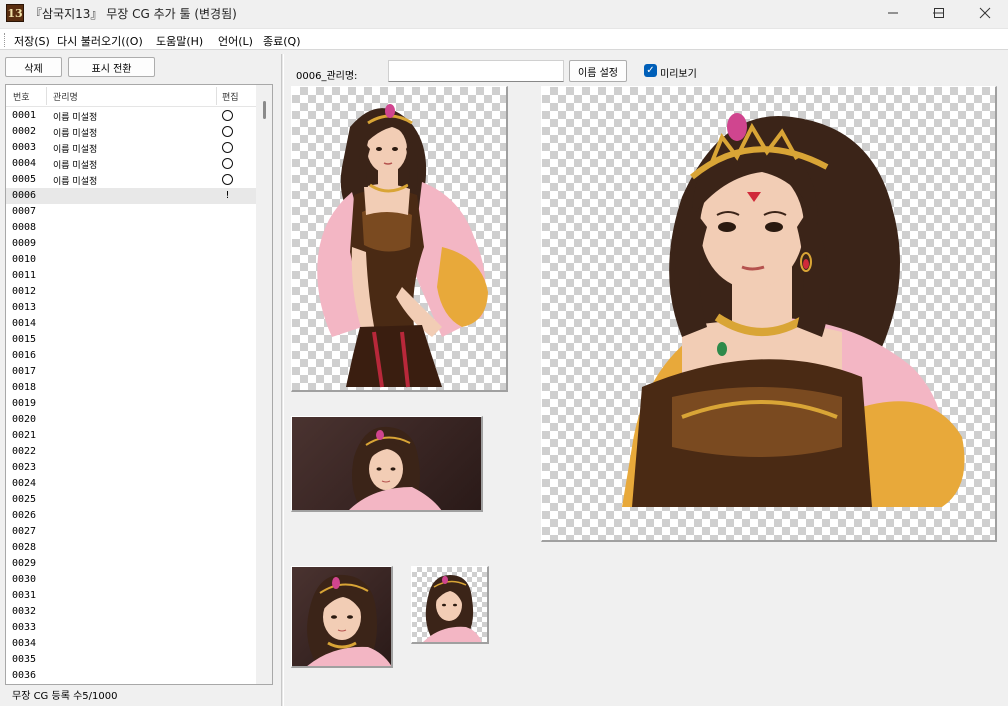 Image resolution: width=1008 pixels, height=706 pixels. I want to click on small-portrait-figure, so click(452, 608).